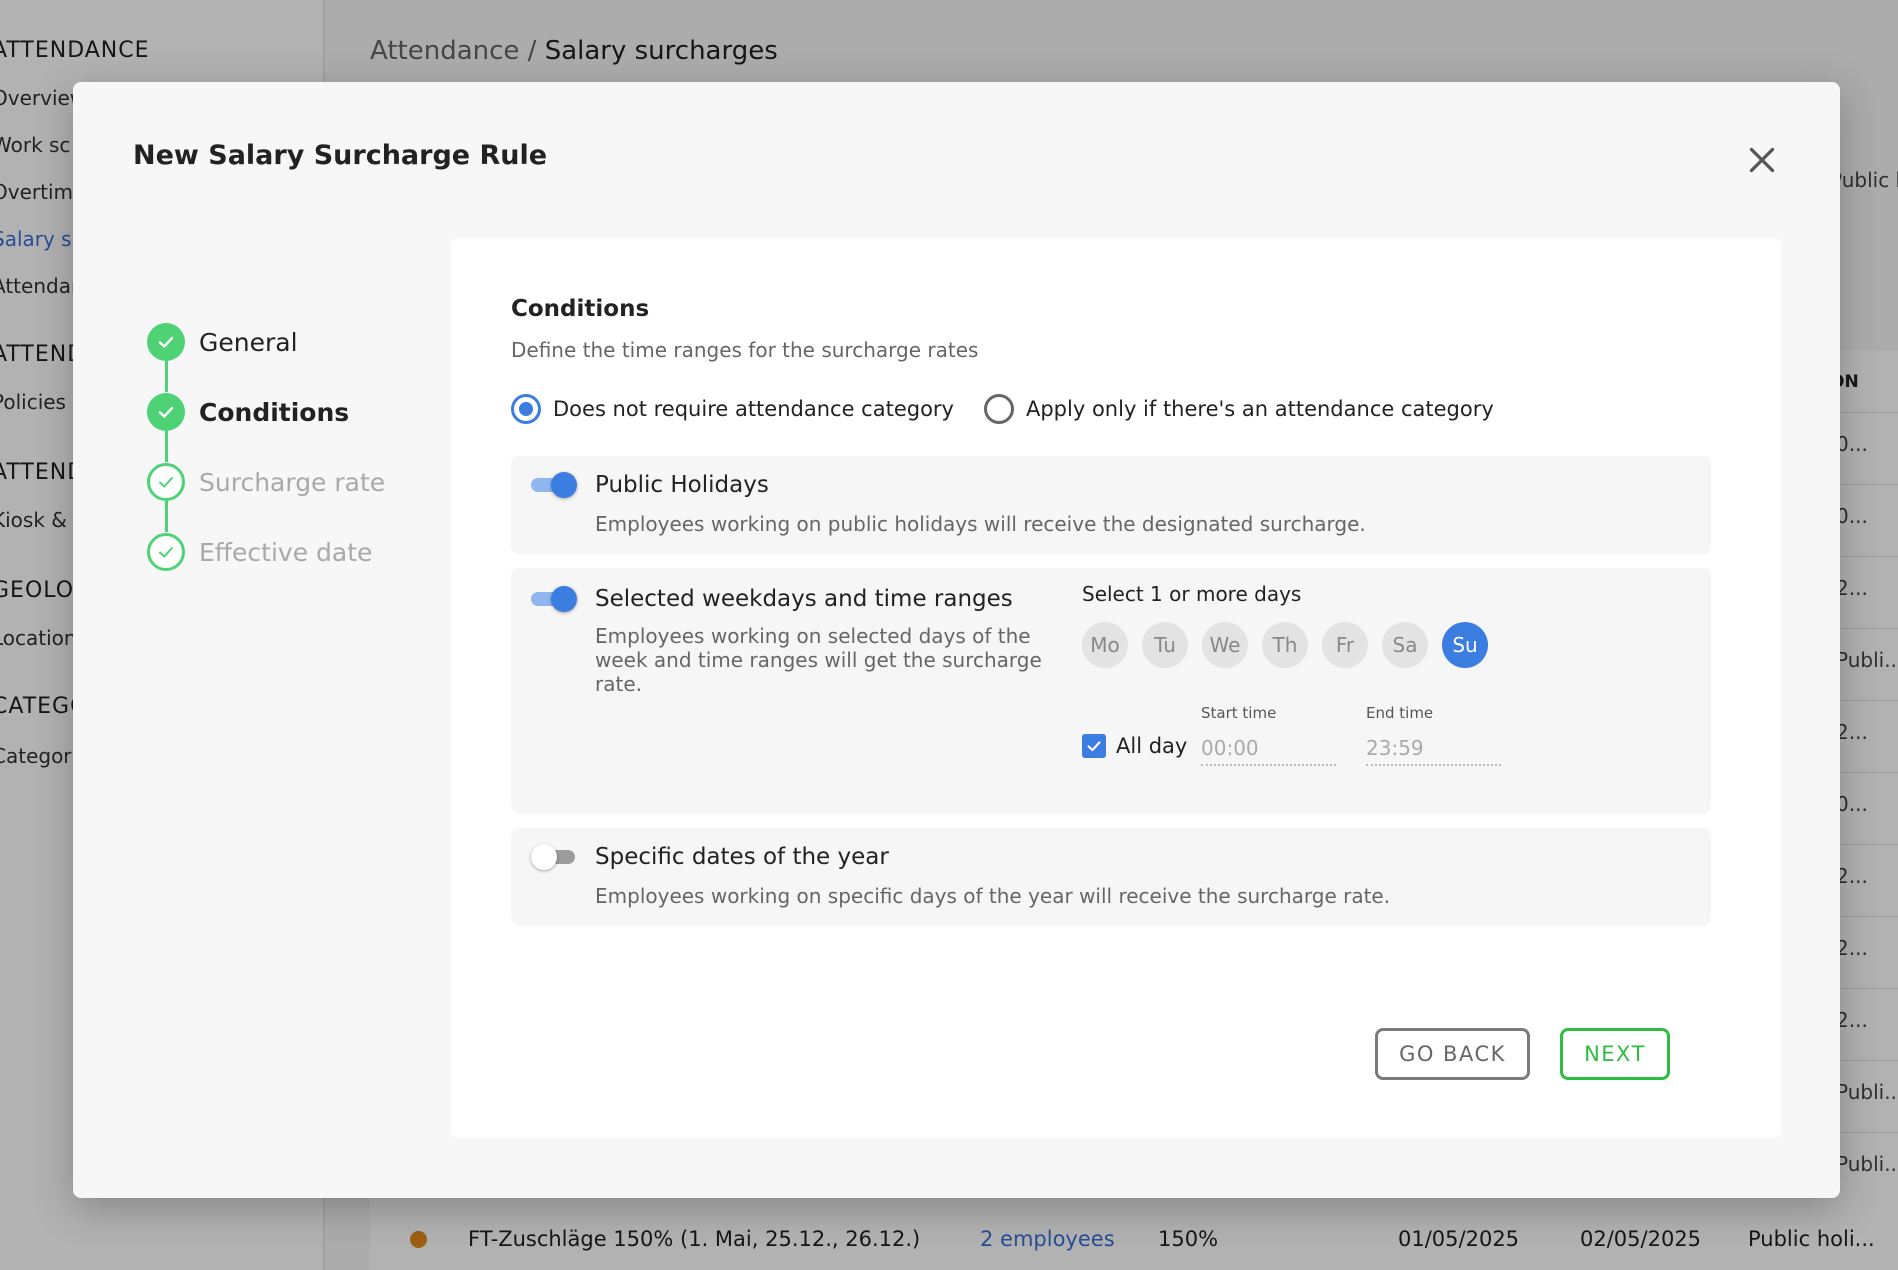 This screenshot has width=1898, height=1270. Describe the element at coordinates (248, 342) in the screenshot. I see `step-label: General` at that location.